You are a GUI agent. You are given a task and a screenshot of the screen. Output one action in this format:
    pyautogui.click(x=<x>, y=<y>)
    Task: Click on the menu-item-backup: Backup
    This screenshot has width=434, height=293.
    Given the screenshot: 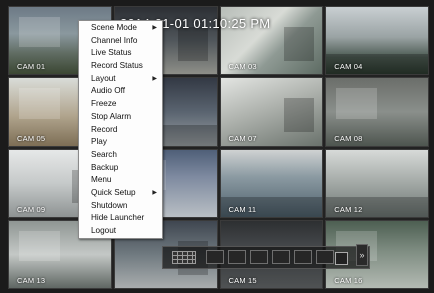 What is the action you would take?
    pyautogui.click(x=120, y=168)
    